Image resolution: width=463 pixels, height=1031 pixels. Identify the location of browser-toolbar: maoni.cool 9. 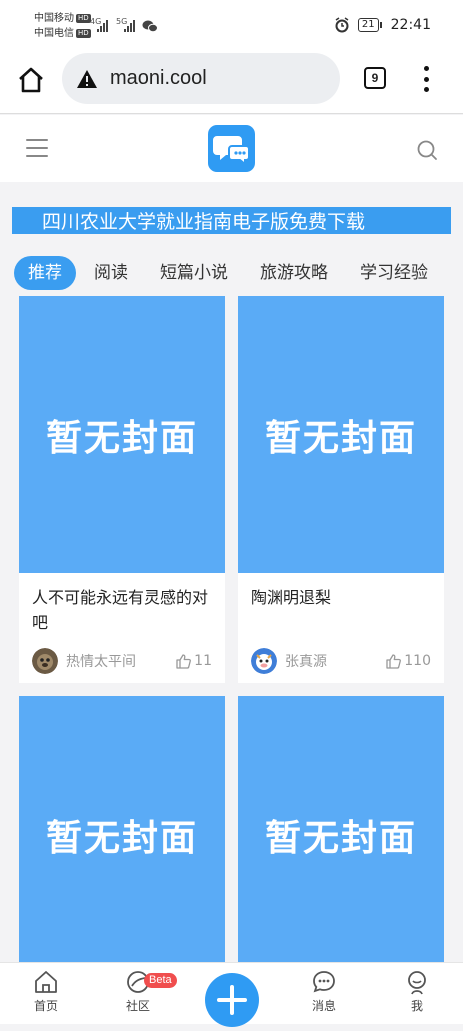
(231, 81).